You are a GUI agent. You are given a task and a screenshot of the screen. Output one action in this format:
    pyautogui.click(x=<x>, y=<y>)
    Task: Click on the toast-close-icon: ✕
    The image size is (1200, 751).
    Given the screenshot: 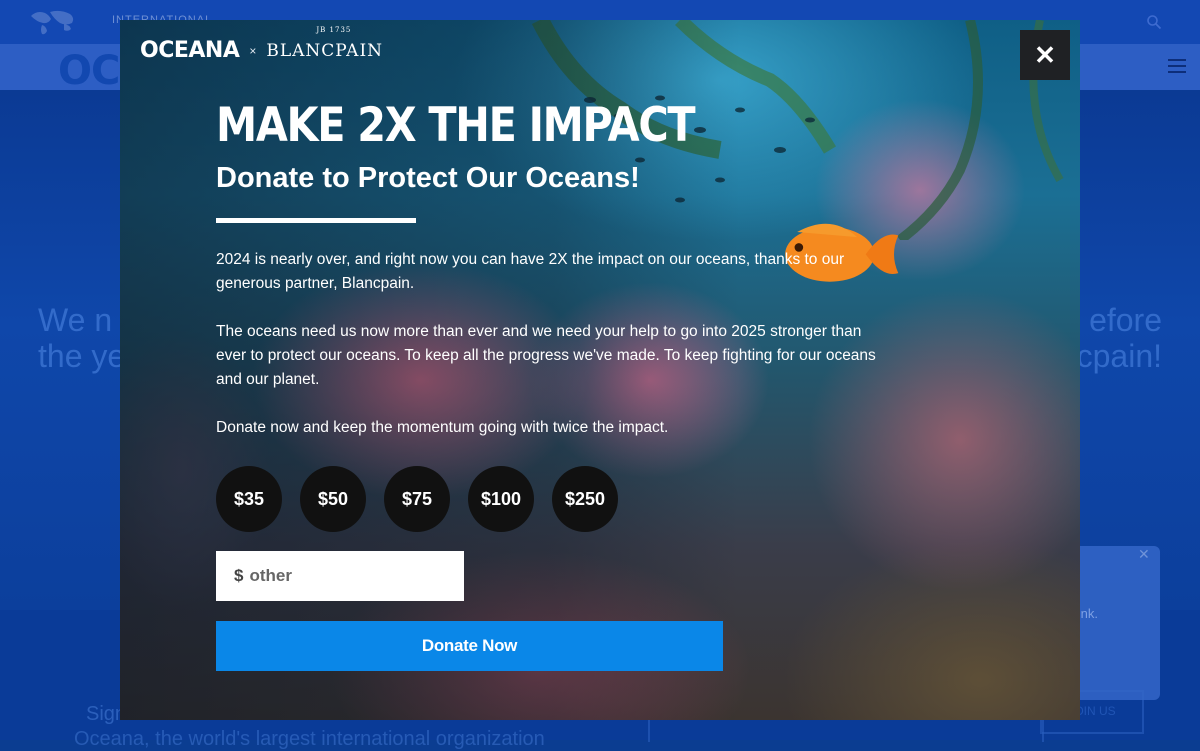 What is the action you would take?
    pyautogui.click(x=1144, y=554)
    